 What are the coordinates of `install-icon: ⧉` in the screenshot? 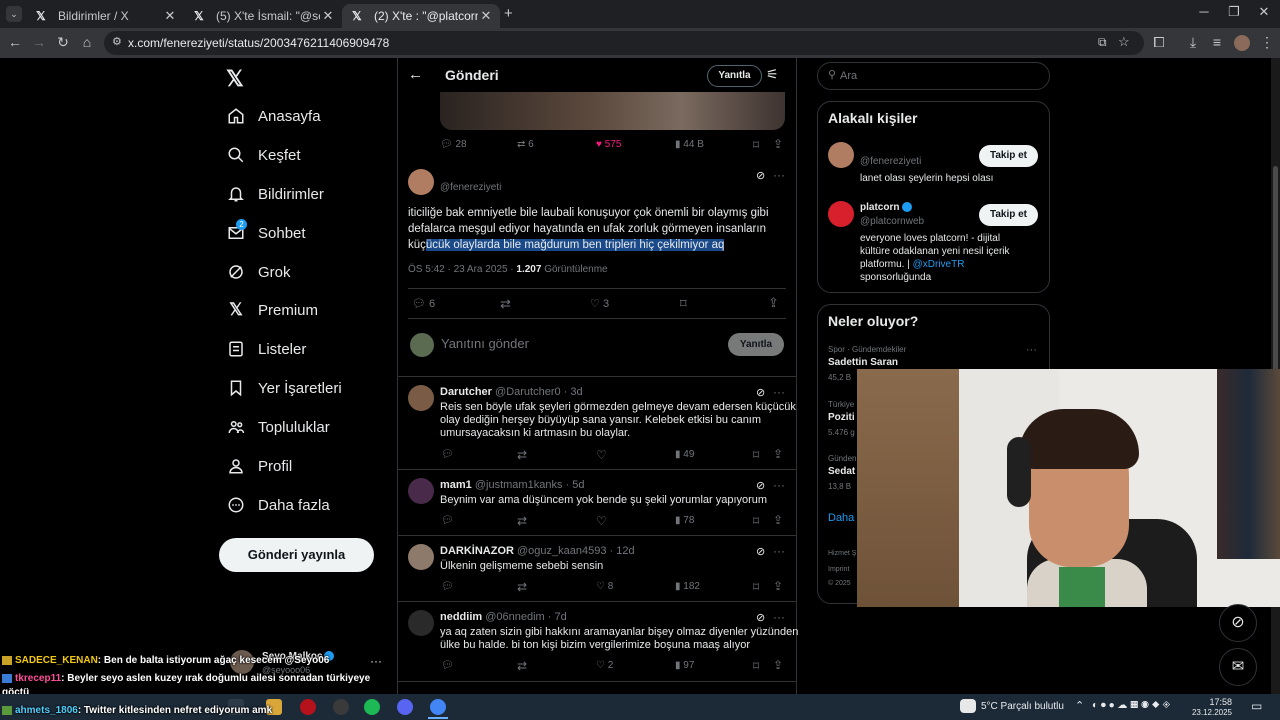 It's located at (1102, 42).